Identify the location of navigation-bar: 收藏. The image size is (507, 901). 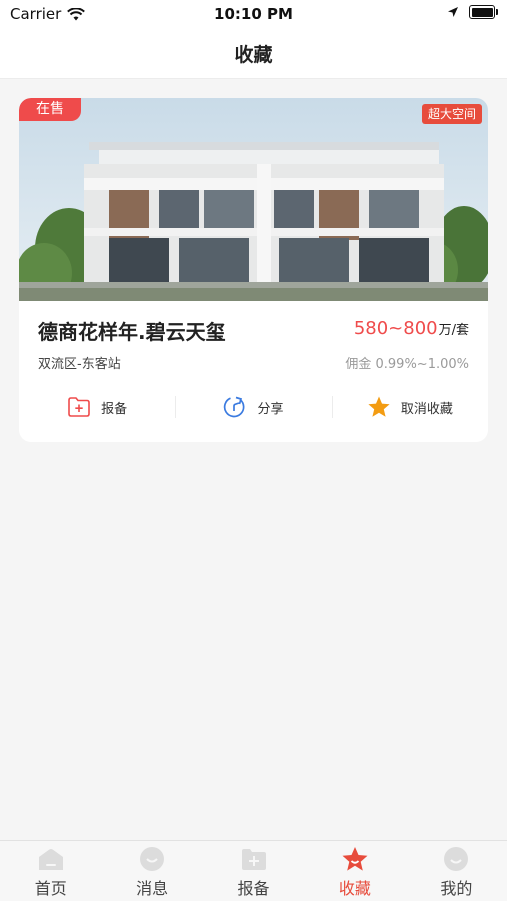
(253, 53).